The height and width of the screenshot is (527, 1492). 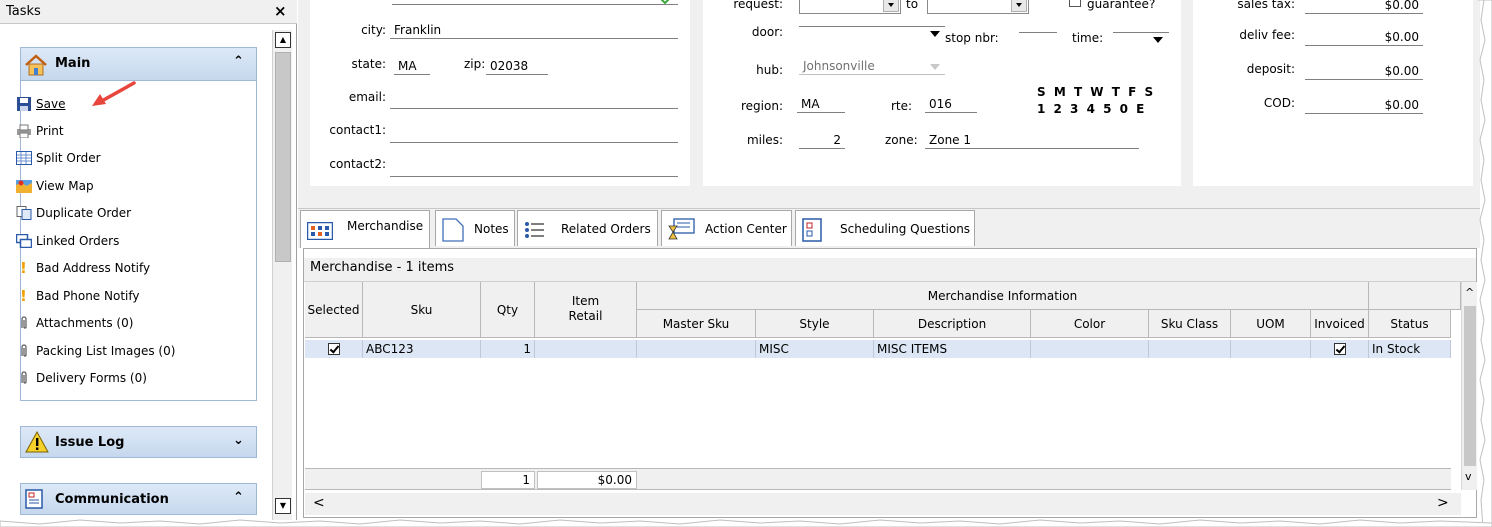 What do you see at coordinates (238, 497) in the screenshot?
I see `collapse-communication-icon: ⌃` at bounding box center [238, 497].